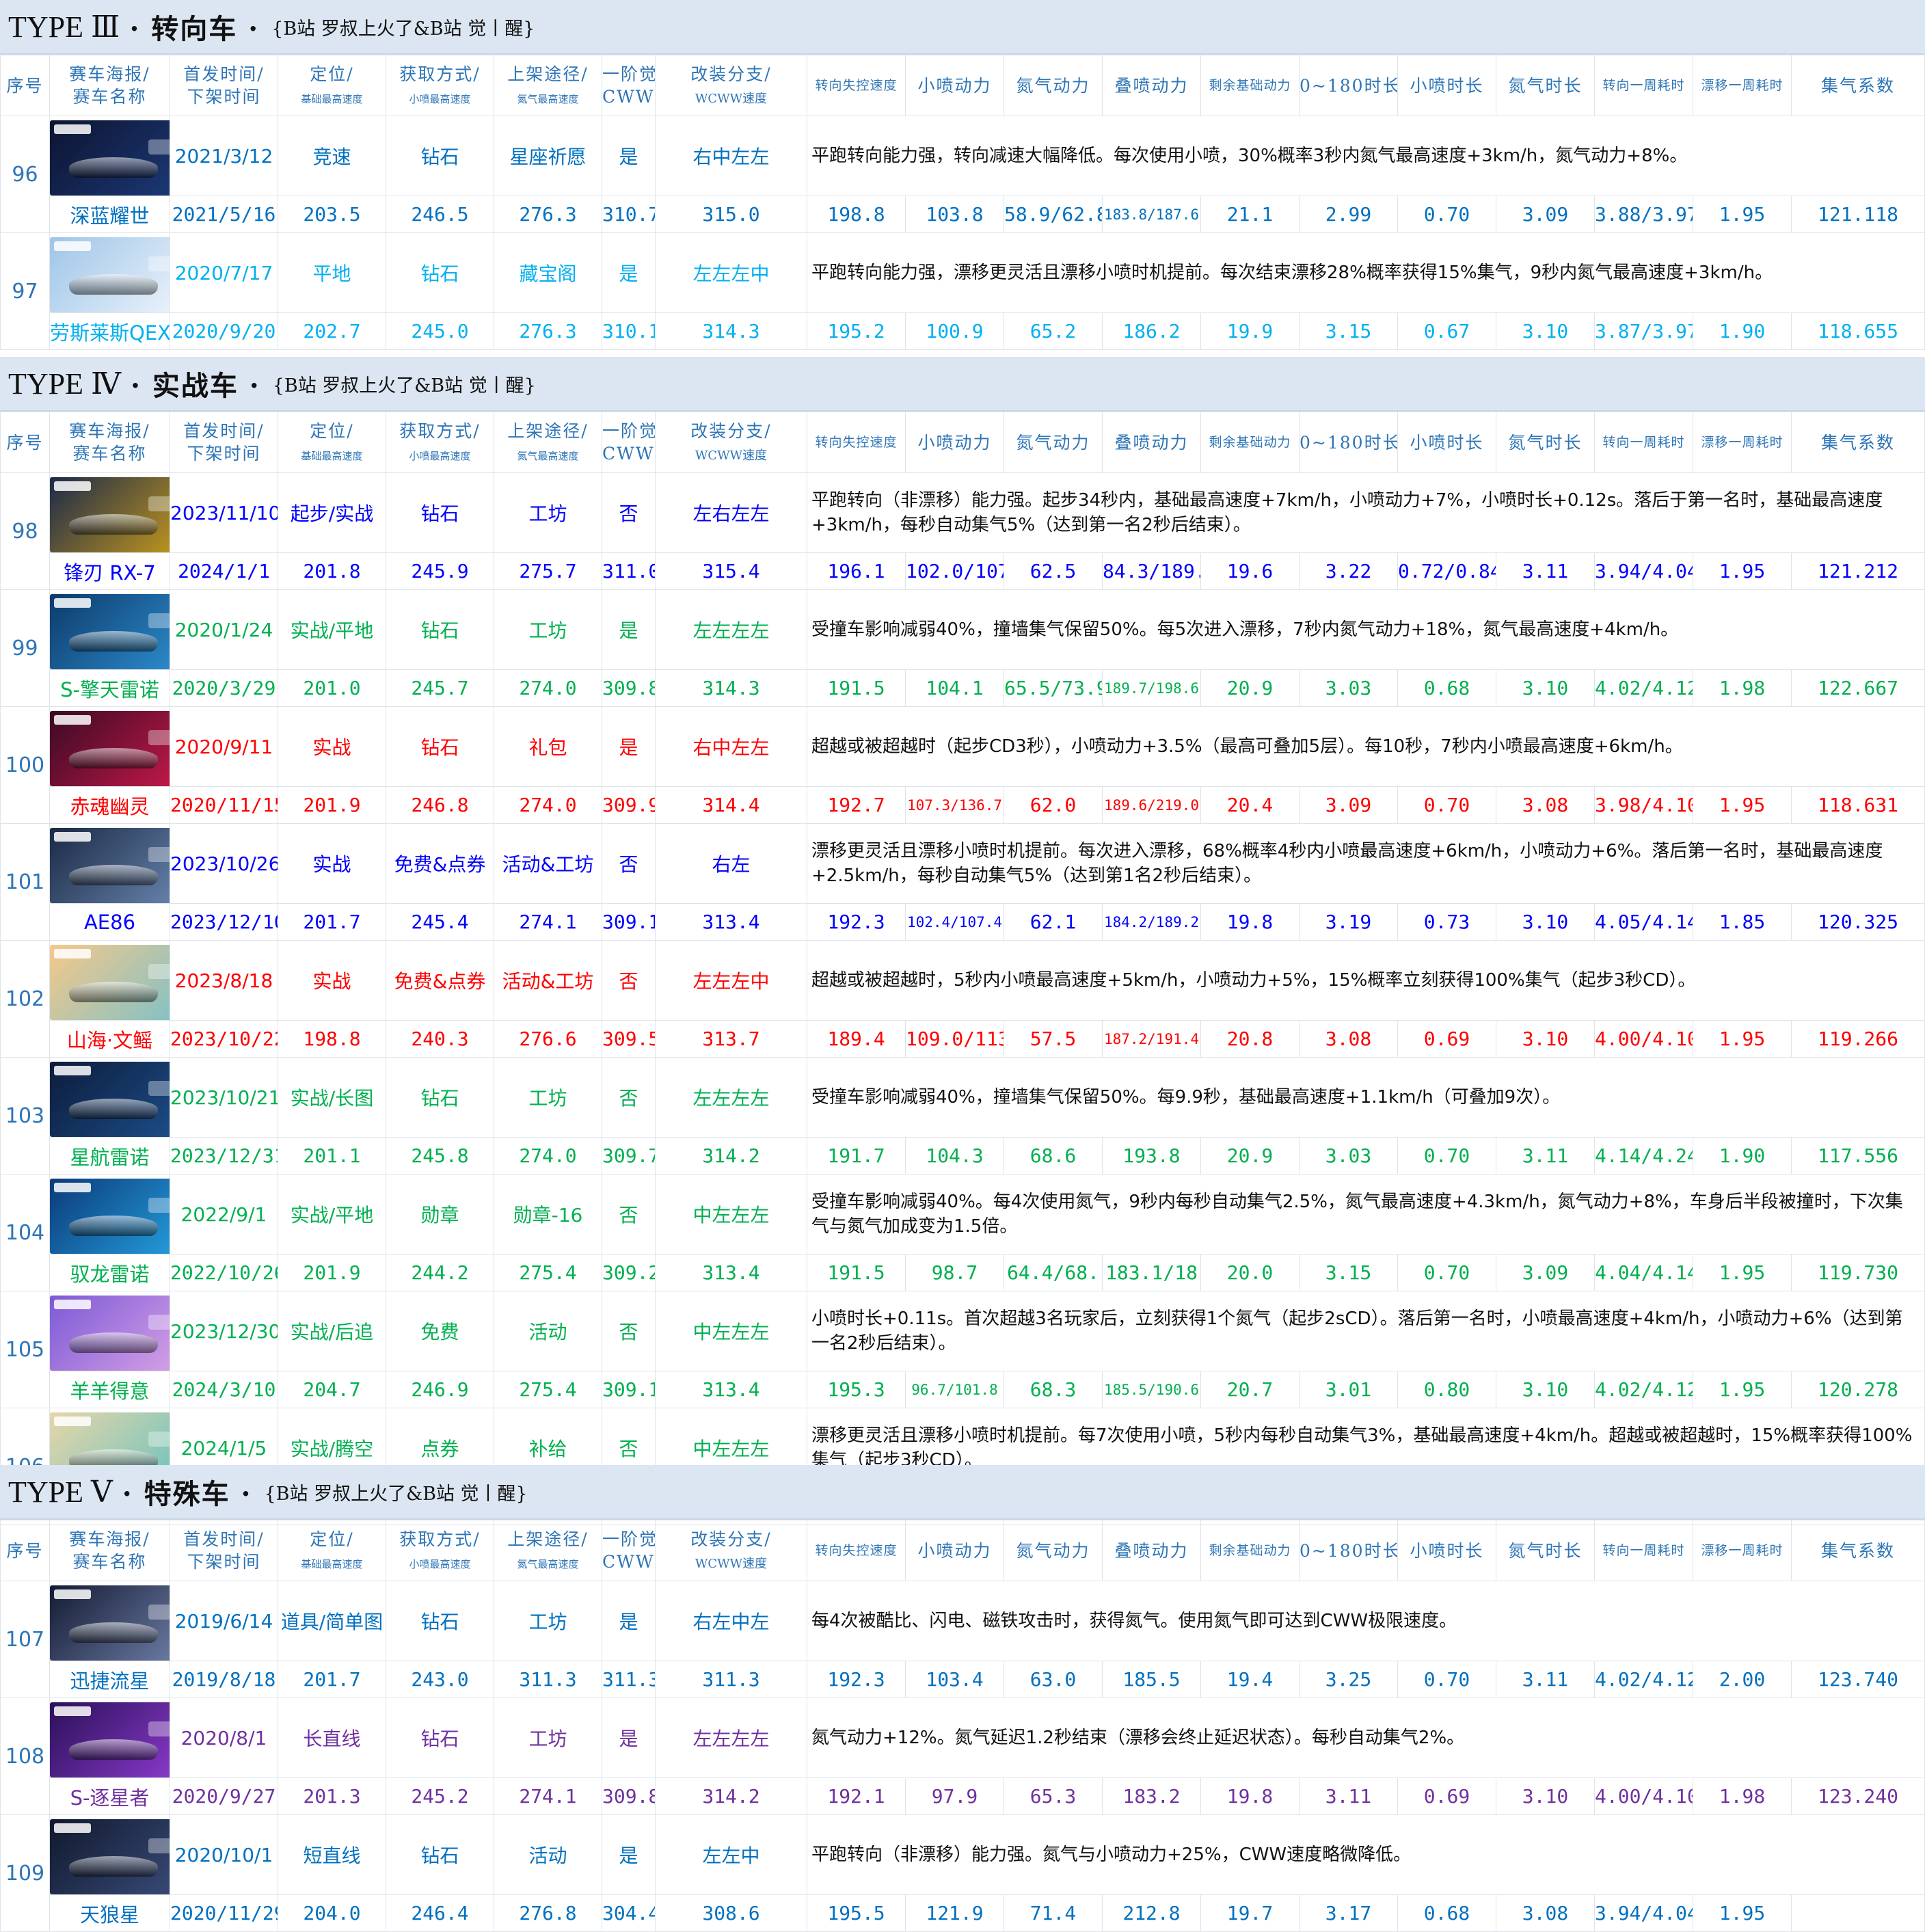  I want to click on stat-value: 274.1, so click(548, 922).